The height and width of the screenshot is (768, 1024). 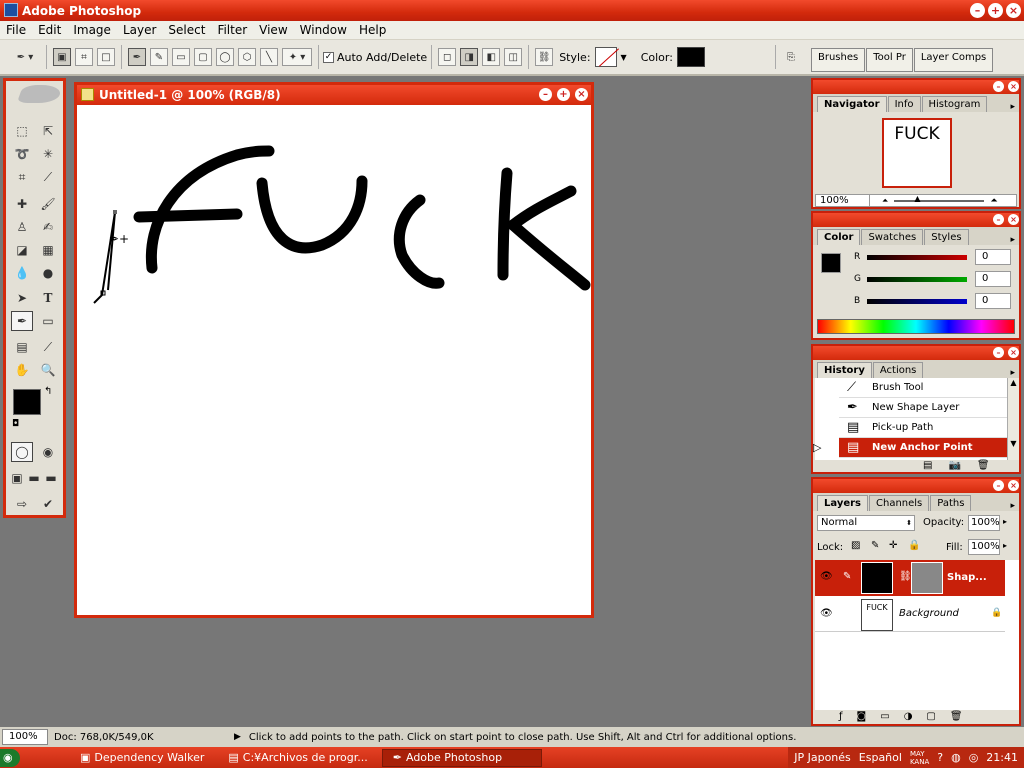 What do you see at coordinates (469, 57) in the screenshot?
I see `subtract-icon: ◨` at bounding box center [469, 57].